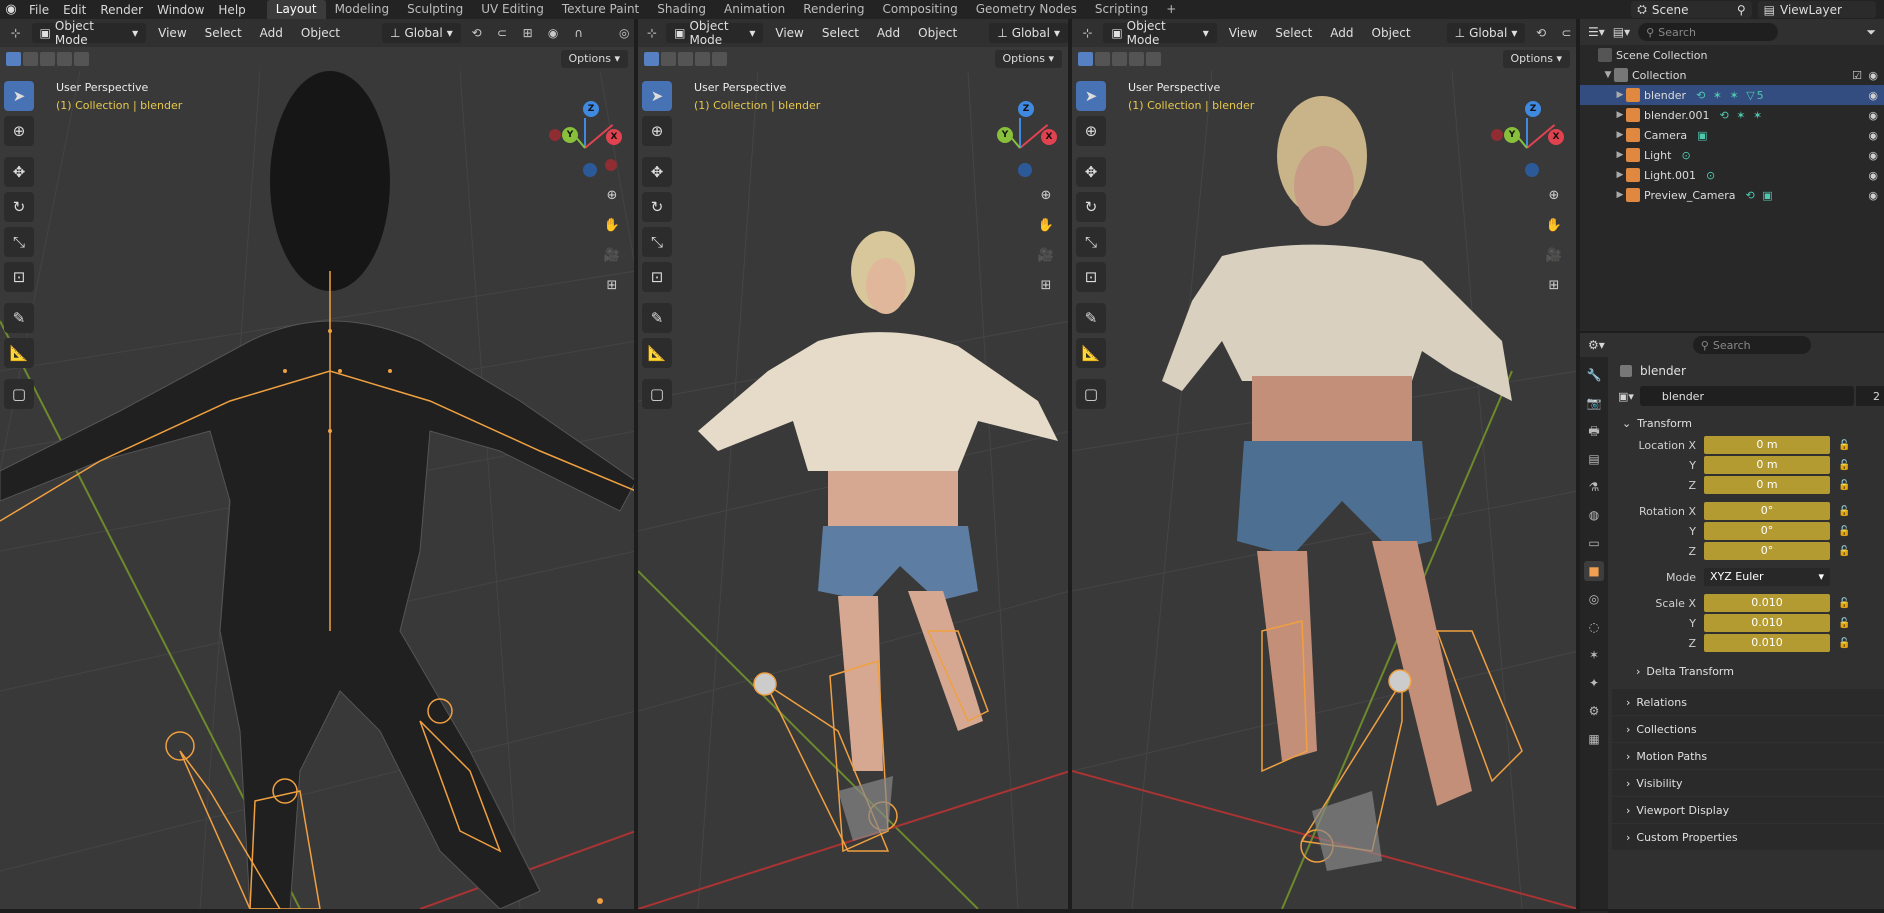 This screenshot has width=1884, height=913. What do you see at coordinates (1748, 729) in the screenshot?
I see `collections-panel: › Collections` at bounding box center [1748, 729].